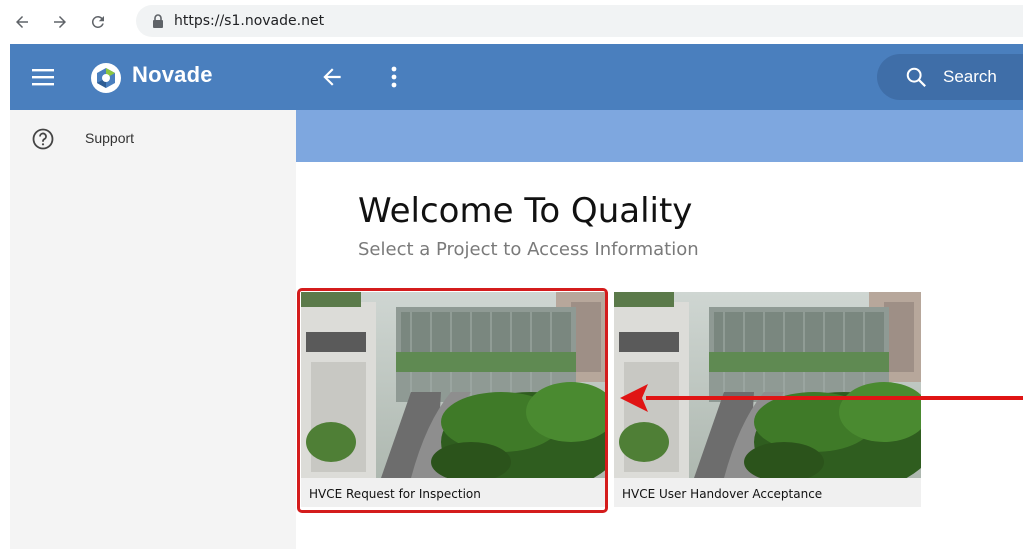  What do you see at coordinates (916, 77) in the screenshot?
I see `search-icon` at bounding box center [916, 77].